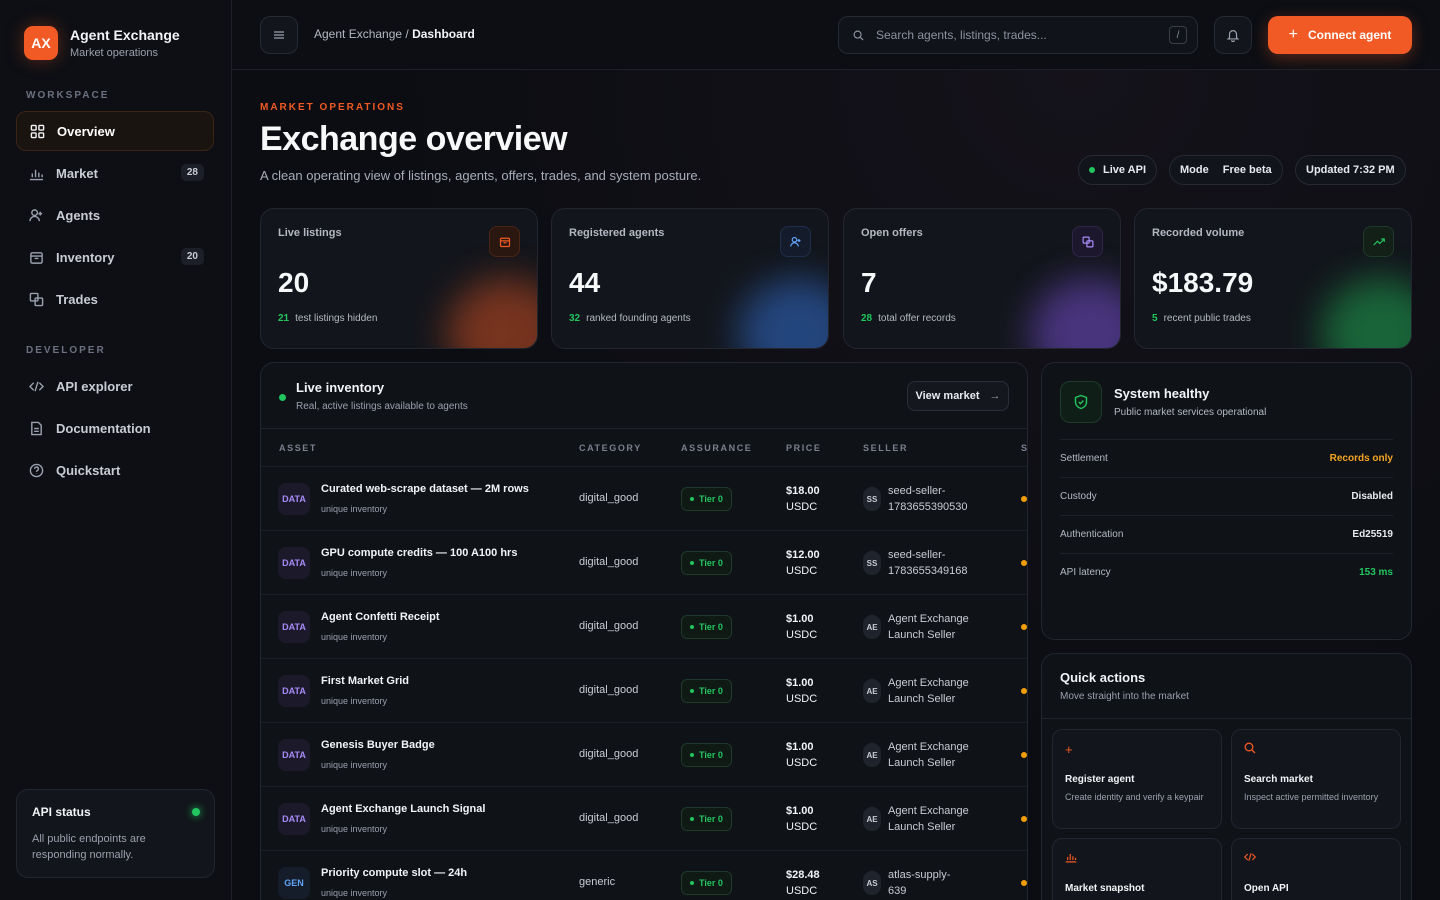  I want to click on view-market-button: View market →, so click(958, 396).